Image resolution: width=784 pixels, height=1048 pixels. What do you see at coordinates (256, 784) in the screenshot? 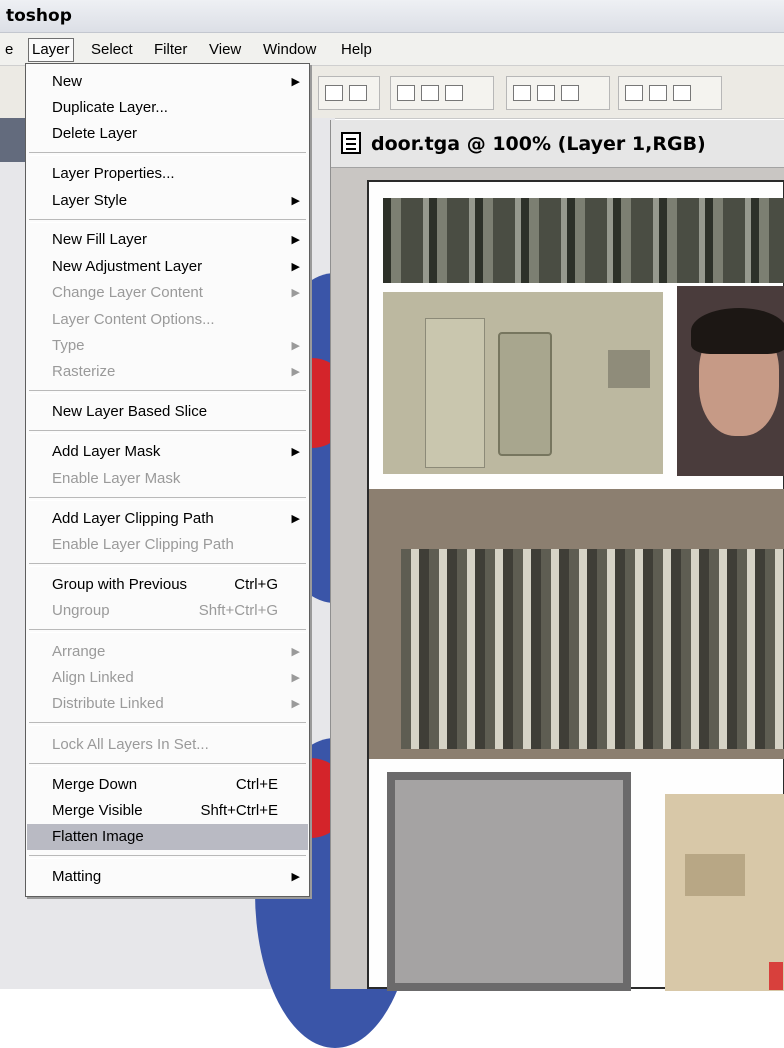
I see `menu-shortcut: Ctrl+E` at bounding box center [256, 784].